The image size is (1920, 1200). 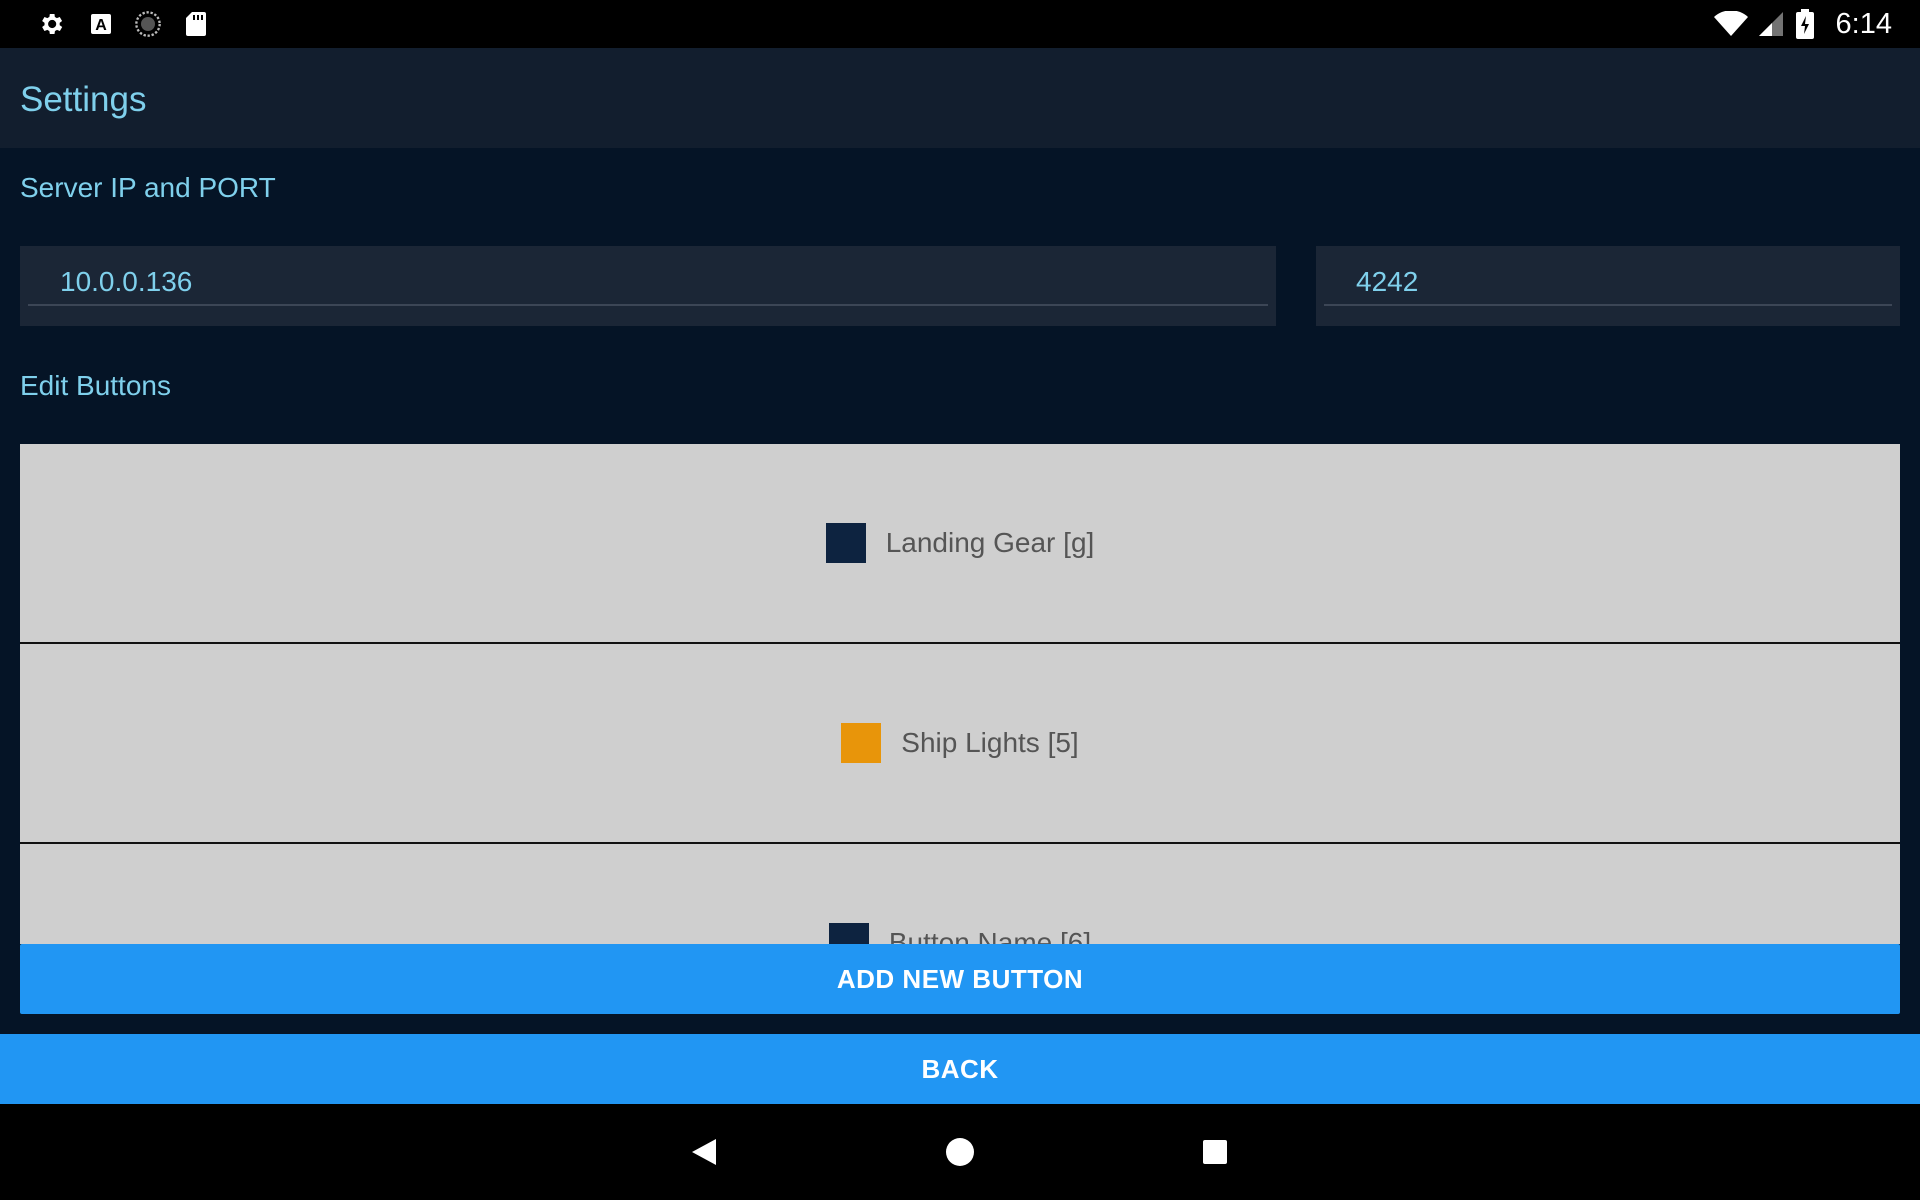 What do you see at coordinates (1771, 24) in the screenshot?
I see `cell-signal-icon` at bounding box center [1771, 24].